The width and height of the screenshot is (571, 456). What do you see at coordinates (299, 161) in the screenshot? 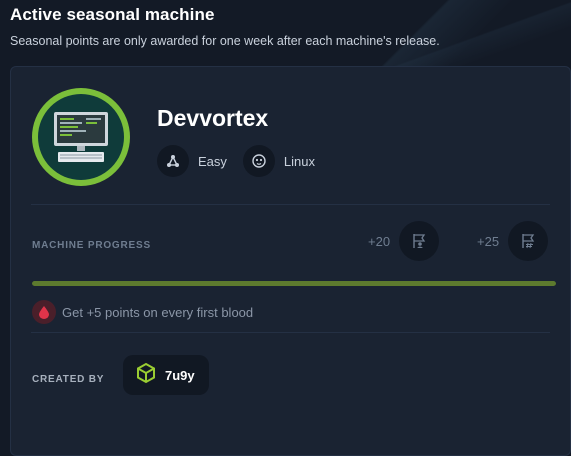
I see `os-label: Linux` at bounding box center [299, 161].